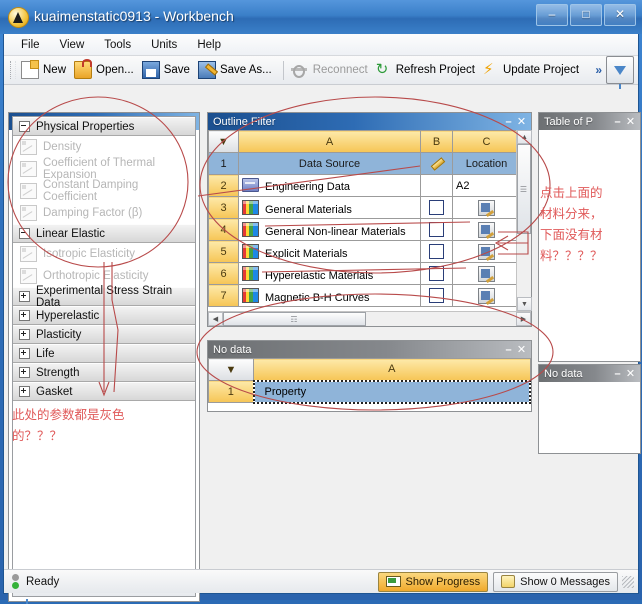 Image resolution: width=642 pixels, height=604 pixels. Describe the element at coordinates (521, 121) in the screenshot. I see `outline-close-button: ✕` at that location.